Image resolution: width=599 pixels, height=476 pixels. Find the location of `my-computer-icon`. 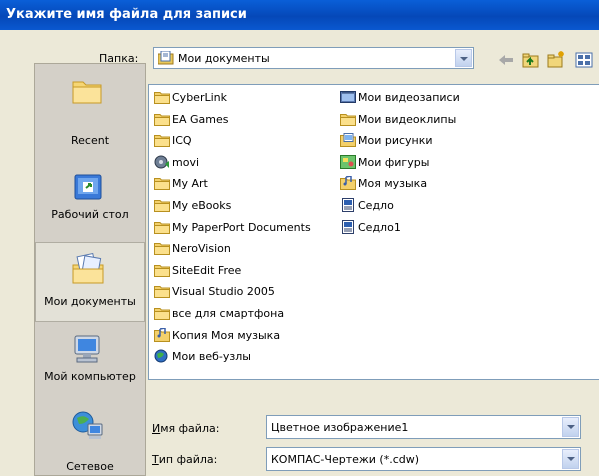

my-computer-icon is located at coordinates (87, 350).